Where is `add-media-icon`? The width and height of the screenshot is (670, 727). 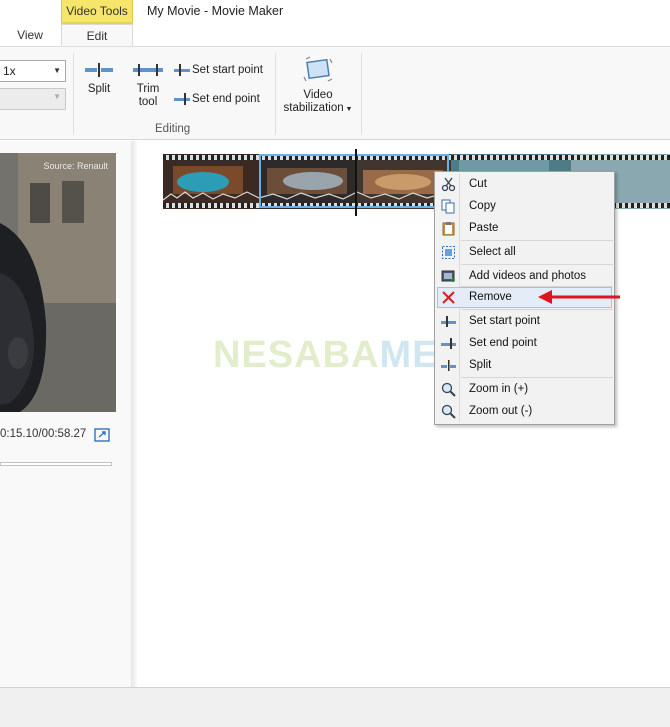 add-media-icon is located at coordinates (448, 276).